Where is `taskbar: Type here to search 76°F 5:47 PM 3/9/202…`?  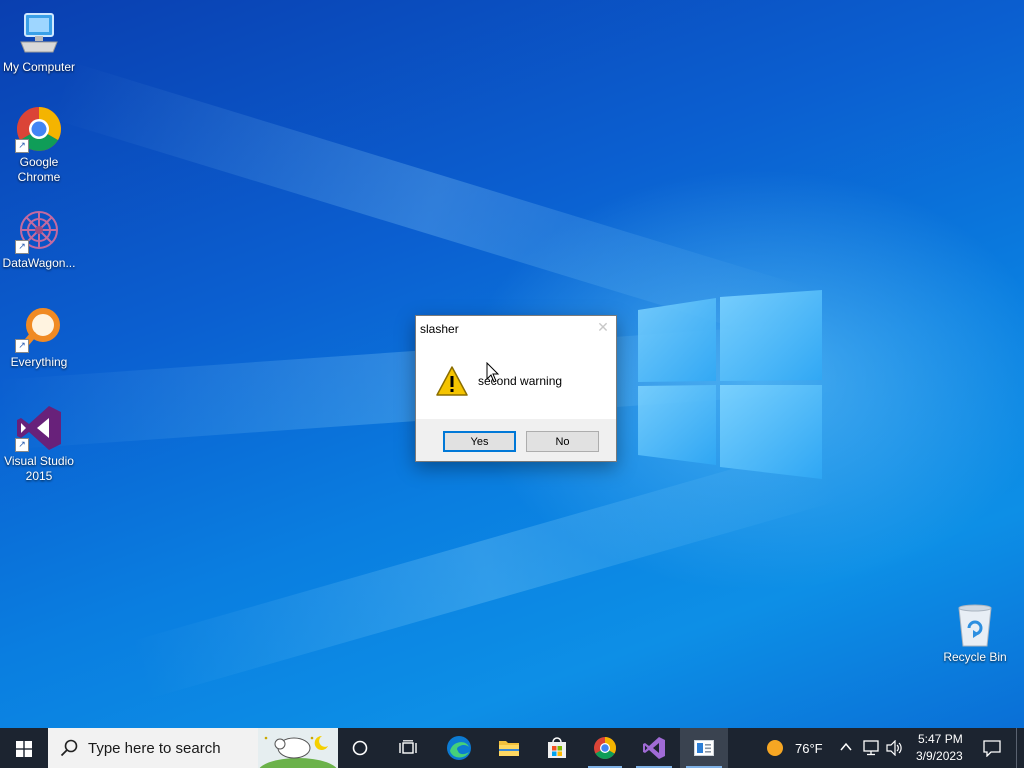 taskbar: Type here to search 76°F 5:47 PM 3/9/202… is located at coordinates (512, 748).